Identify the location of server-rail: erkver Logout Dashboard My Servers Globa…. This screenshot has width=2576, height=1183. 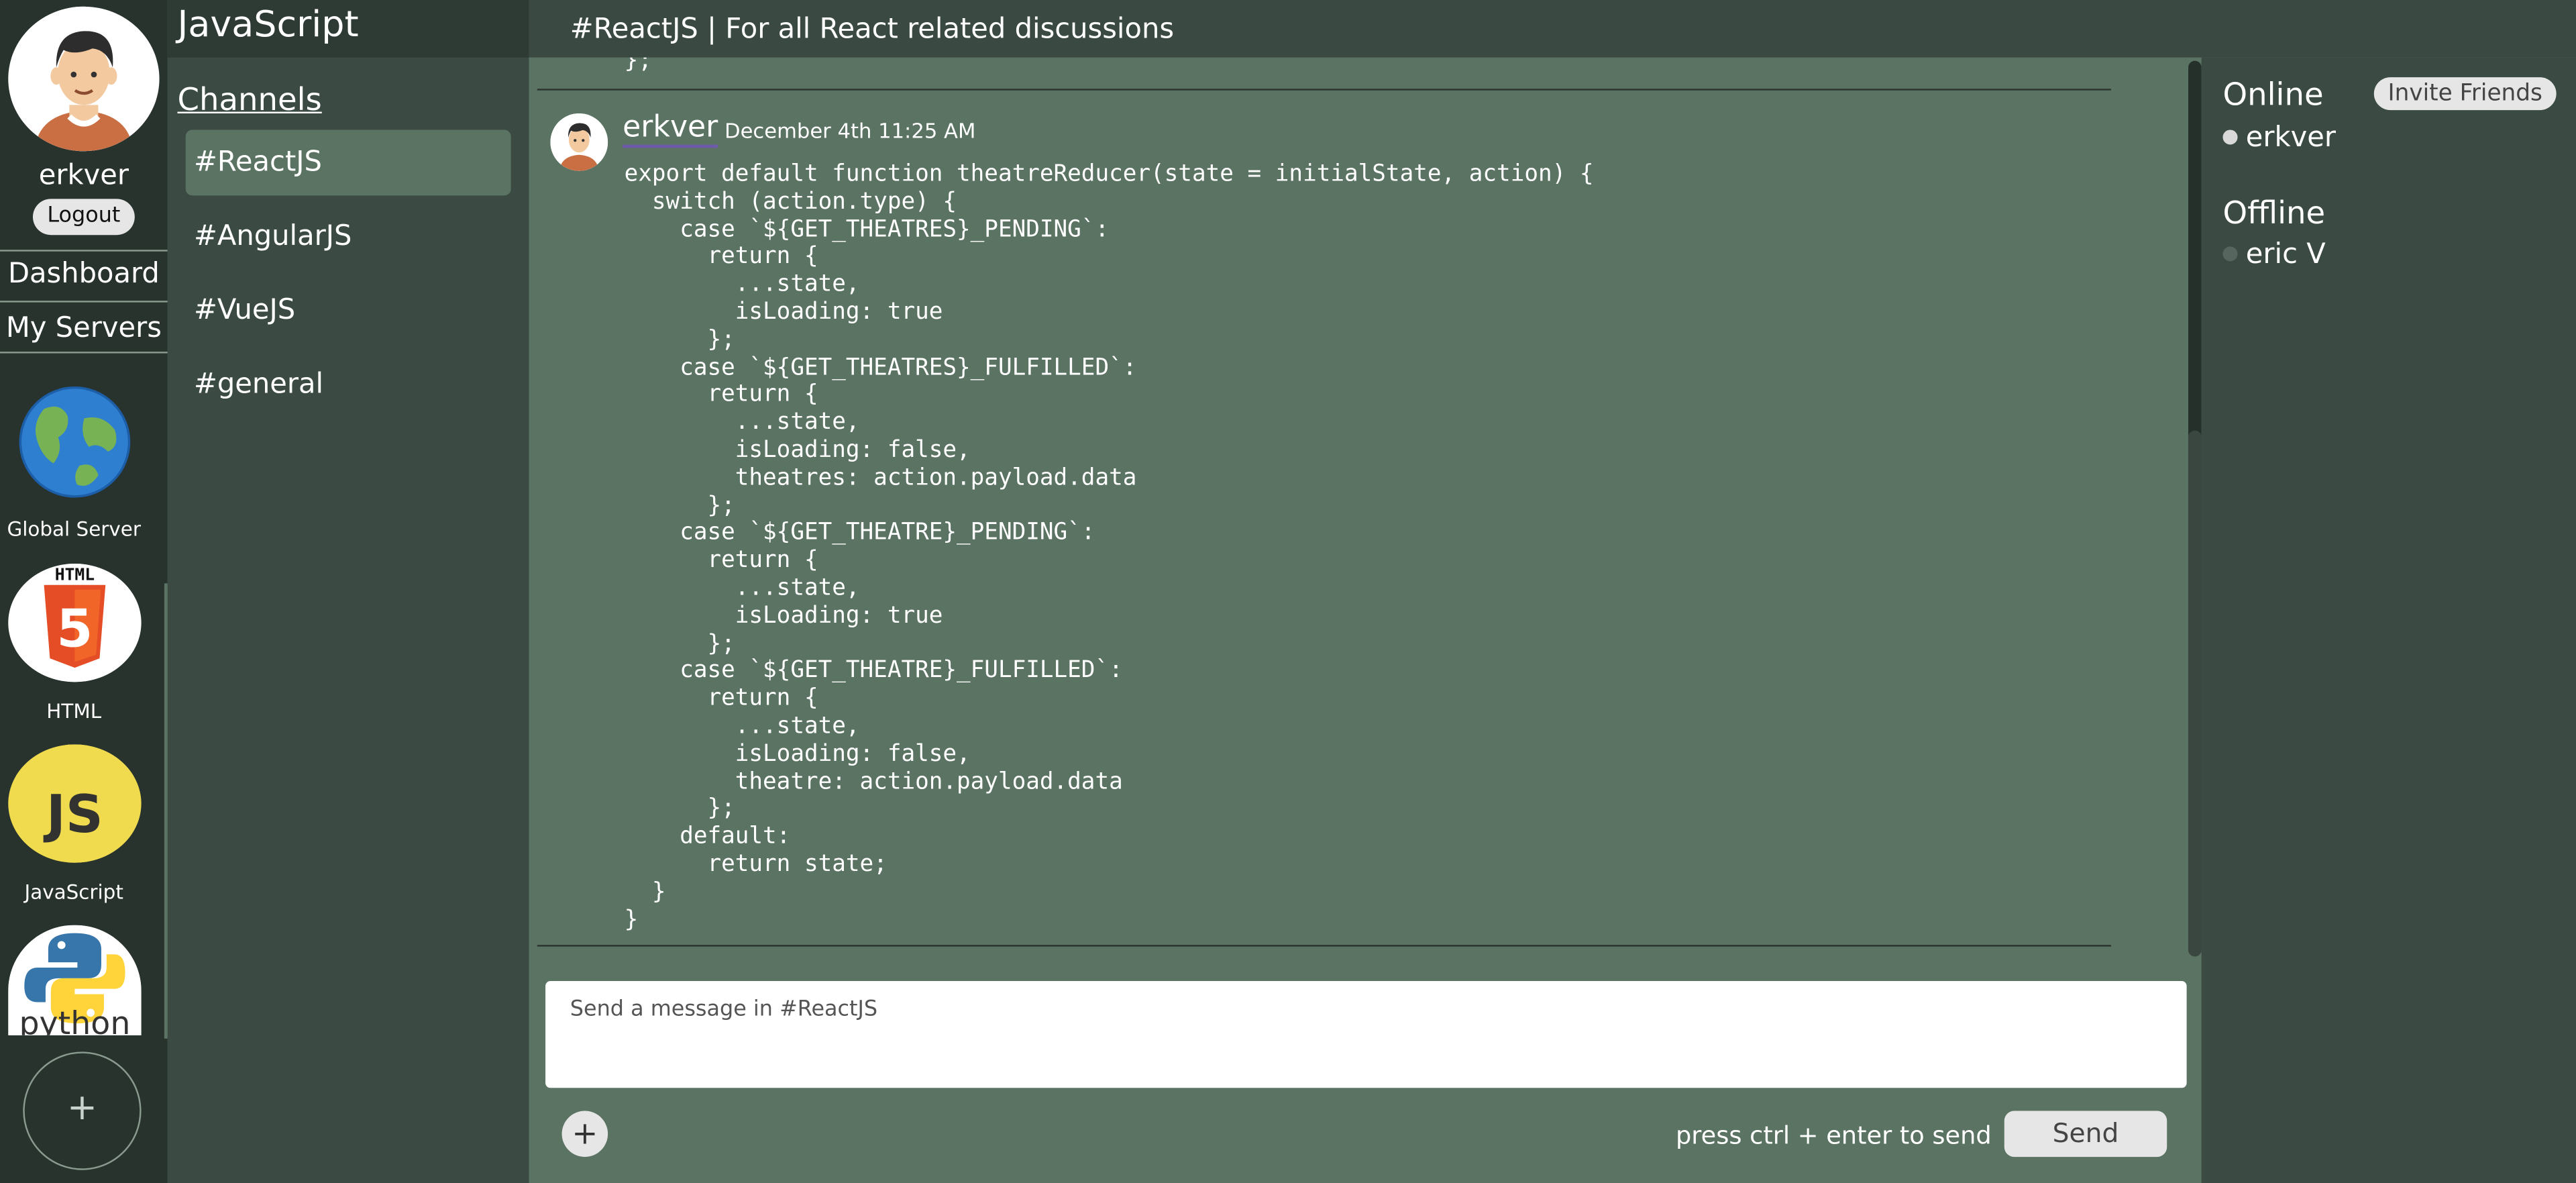
(85, 591).